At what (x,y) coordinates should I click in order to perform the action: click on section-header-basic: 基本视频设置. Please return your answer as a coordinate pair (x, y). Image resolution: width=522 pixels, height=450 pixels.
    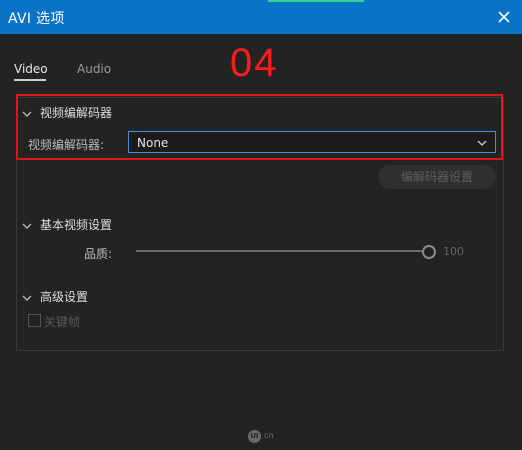
    Looking at the image, I should click on (67, 224).